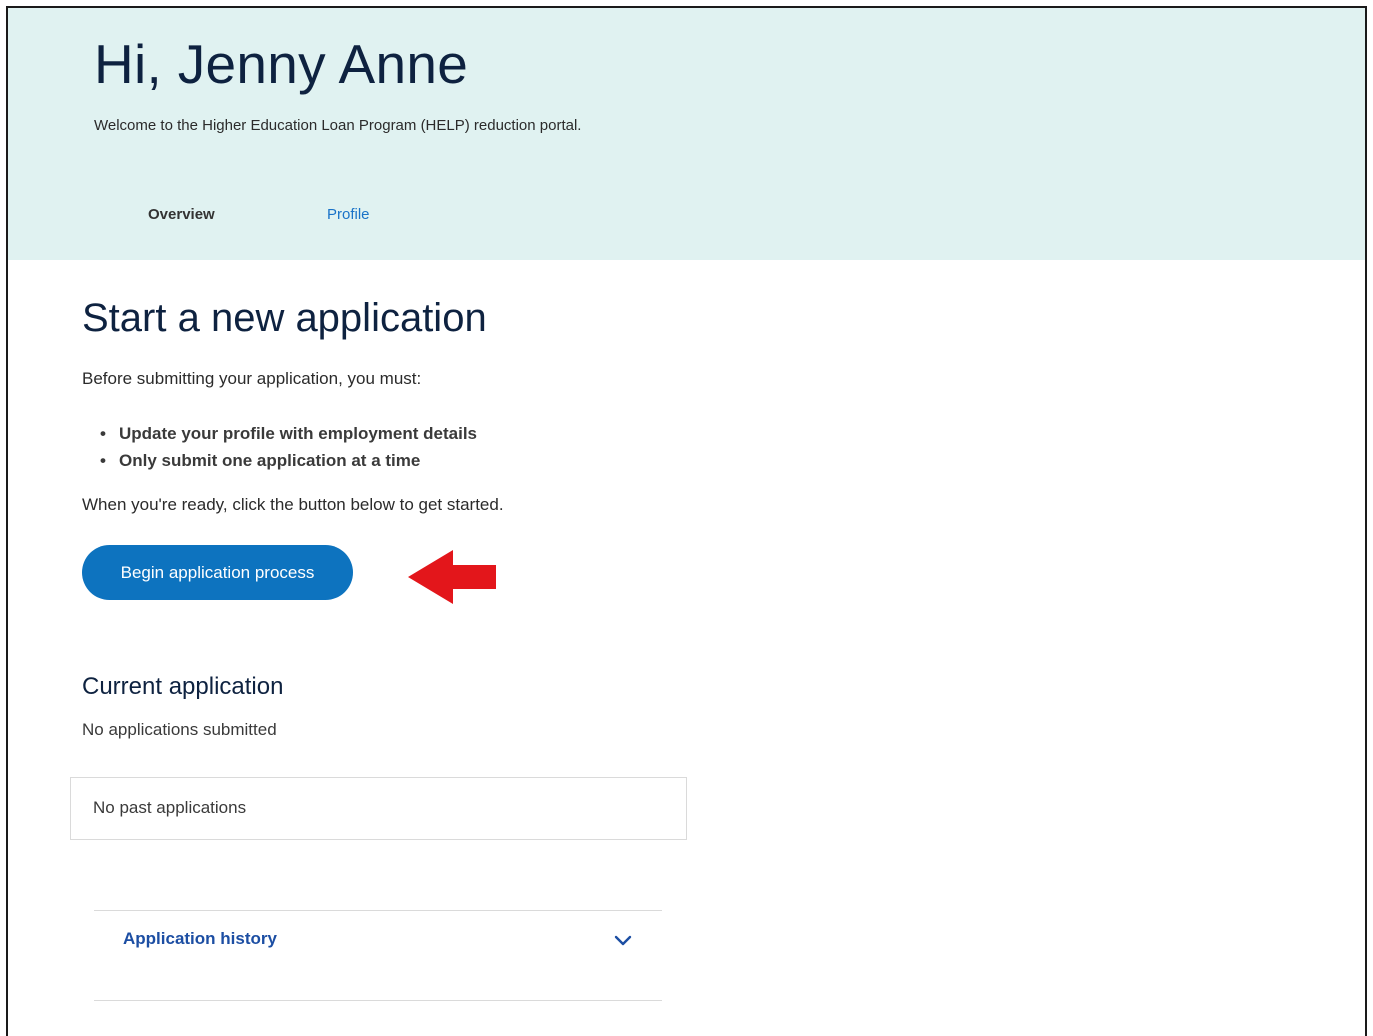  I want to click on requirement-item: • Only submit one application at a time, so click(288, 463).